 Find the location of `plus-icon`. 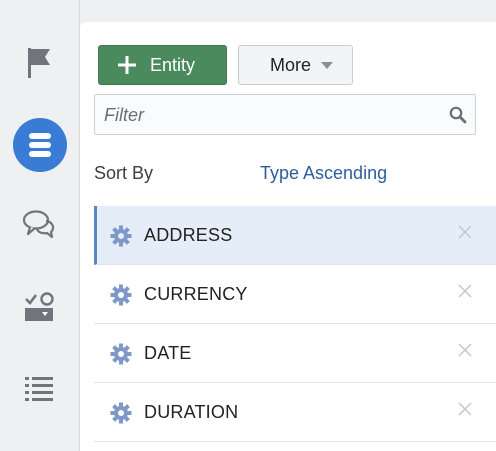

plus-icon is located at coordinates (127, 65).